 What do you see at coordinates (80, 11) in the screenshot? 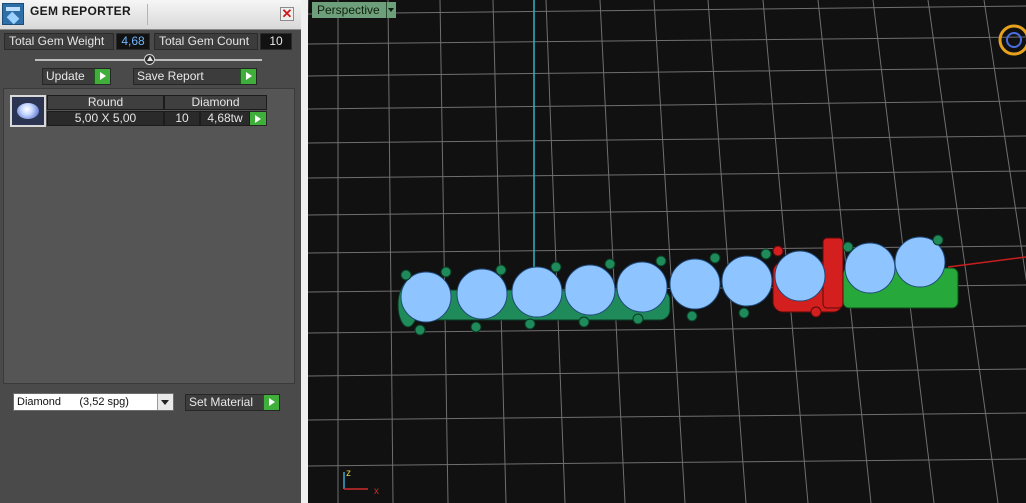
I see `panel-title: GEM REPORTER` at bounding box center [80, 11].